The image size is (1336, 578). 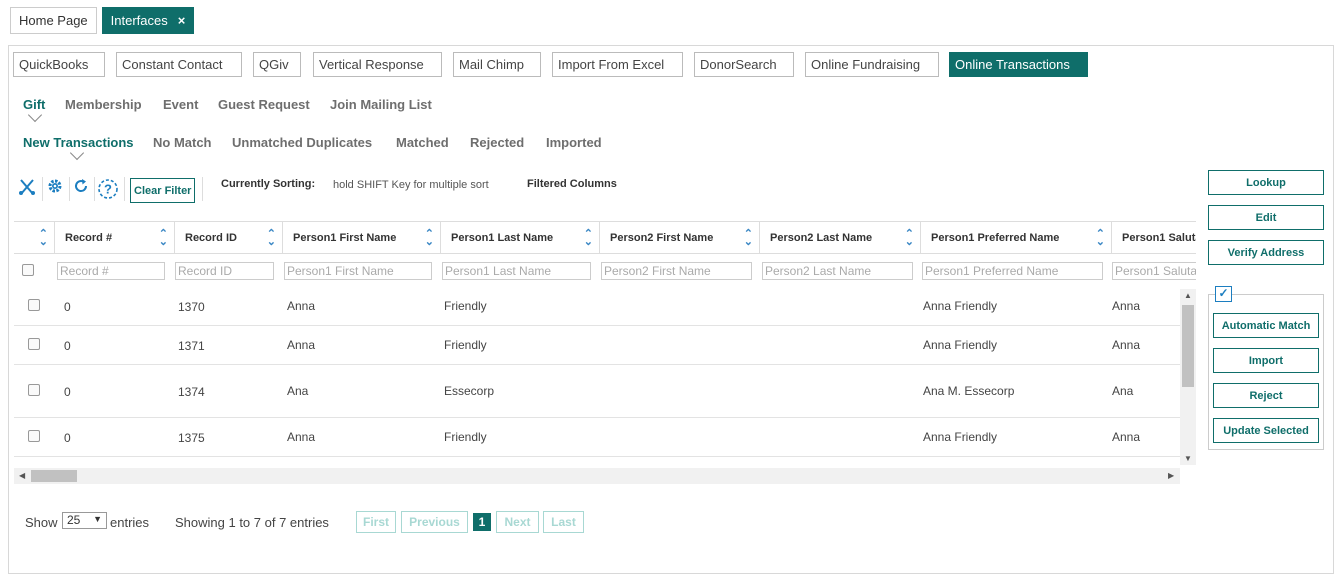 What do you see at coordinates (111, 271) in the screenshot?
I see `filter-record-no` at bounding box center [111, 271].